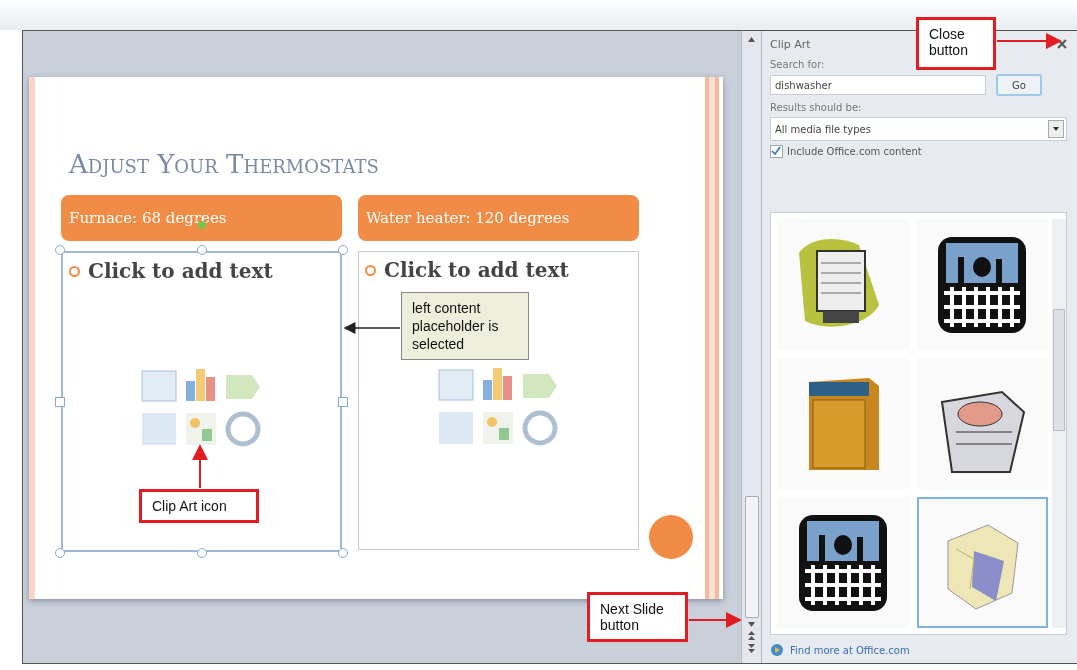  I want to click on vertical-scrollbar, so click(751, 347).